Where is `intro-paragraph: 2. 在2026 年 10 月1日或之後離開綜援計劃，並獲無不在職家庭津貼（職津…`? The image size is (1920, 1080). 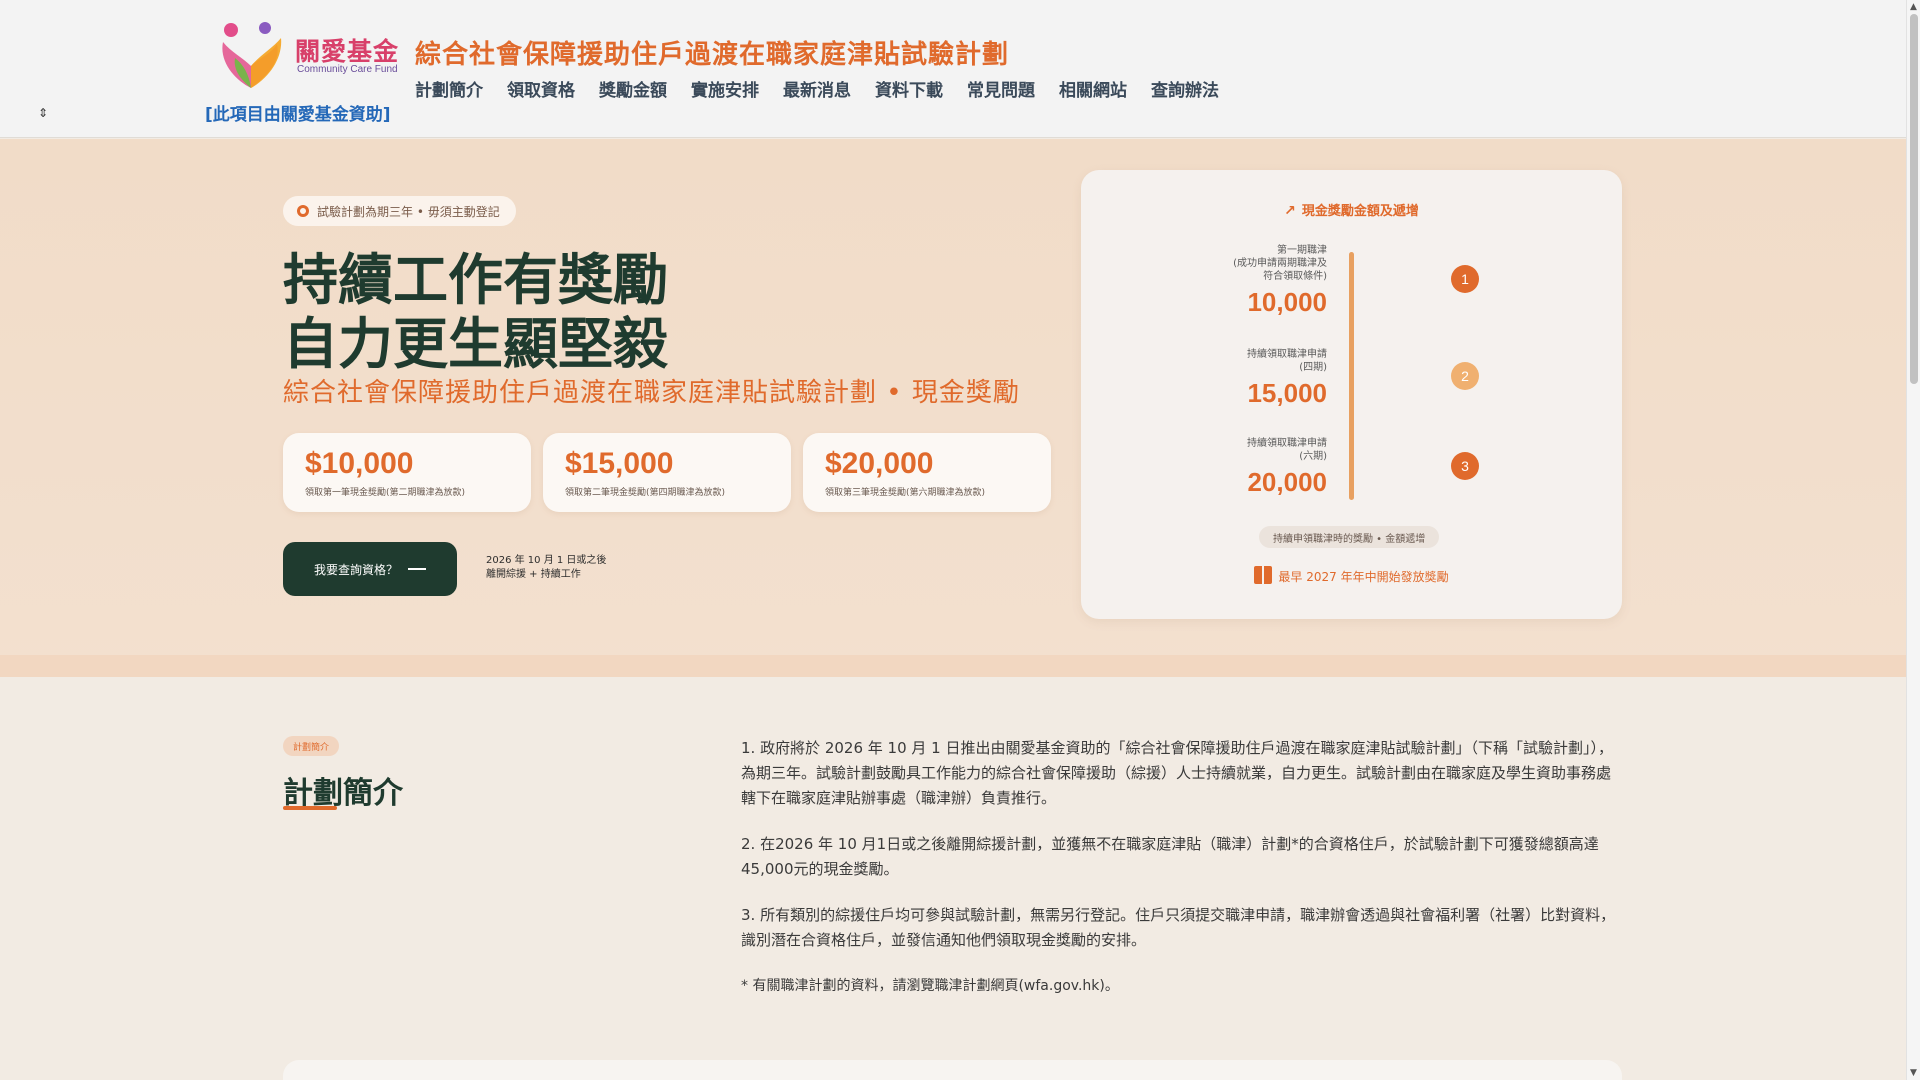 intro-paragraph: 2. 在2026 年 10 月1日或之後離開綜援計劃，並獲無不在職家庭津貼（職津… is located at coordinates (1170, 856).